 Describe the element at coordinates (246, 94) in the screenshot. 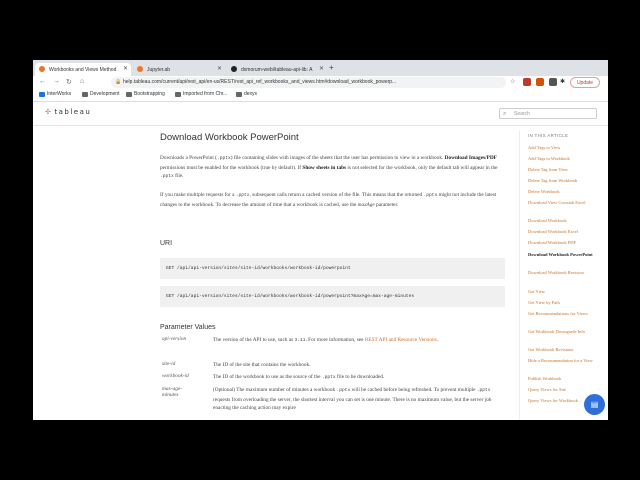

I see `bookmark-dexys: dexys` at that location.